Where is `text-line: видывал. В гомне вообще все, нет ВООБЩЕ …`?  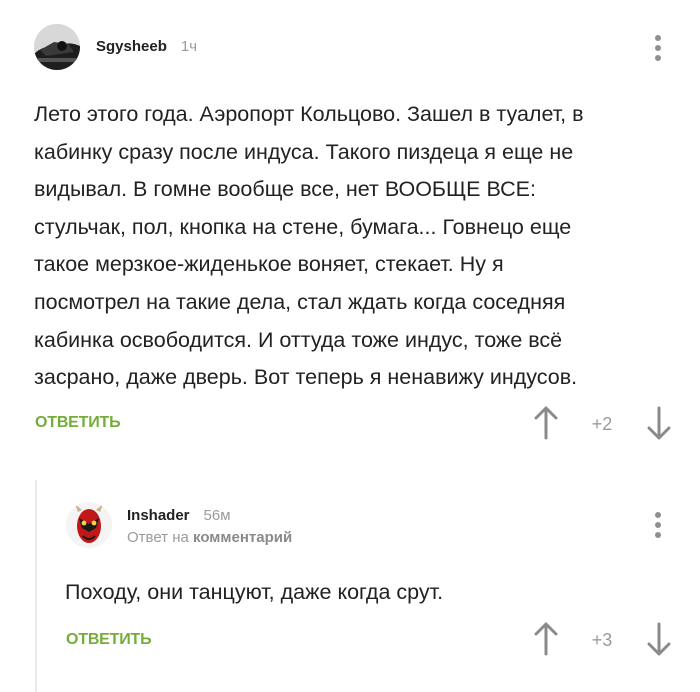 text-line: видывал. В гомне вообще все, нет ВООБЩЕ … is located at coordinates (285, 189).